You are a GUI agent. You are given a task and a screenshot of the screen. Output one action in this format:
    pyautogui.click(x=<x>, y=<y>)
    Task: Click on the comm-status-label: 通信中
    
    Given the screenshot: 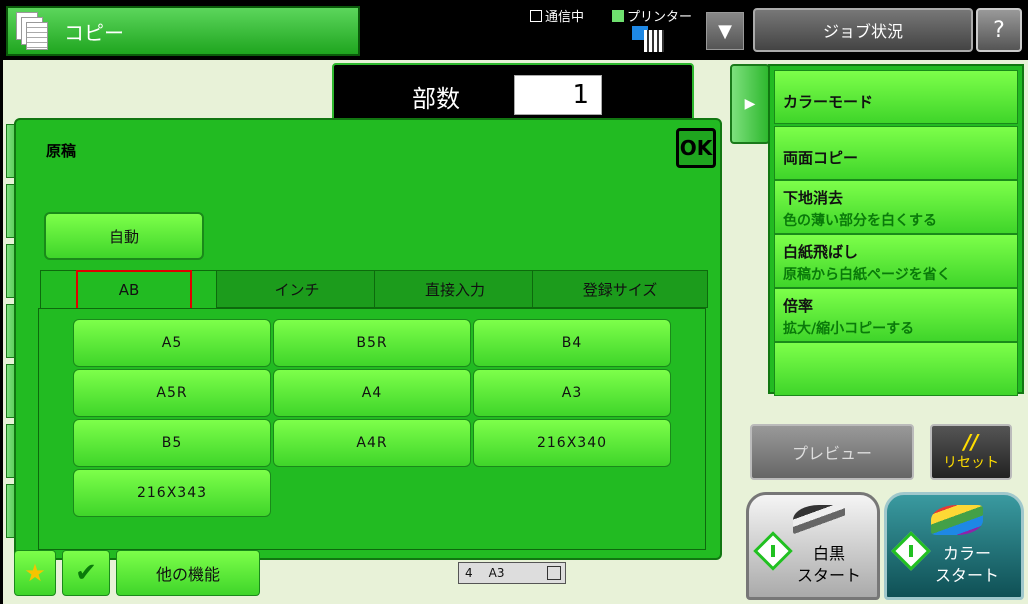 What is the action you would take?
    pyautogui.click(x=565, y=17)
    